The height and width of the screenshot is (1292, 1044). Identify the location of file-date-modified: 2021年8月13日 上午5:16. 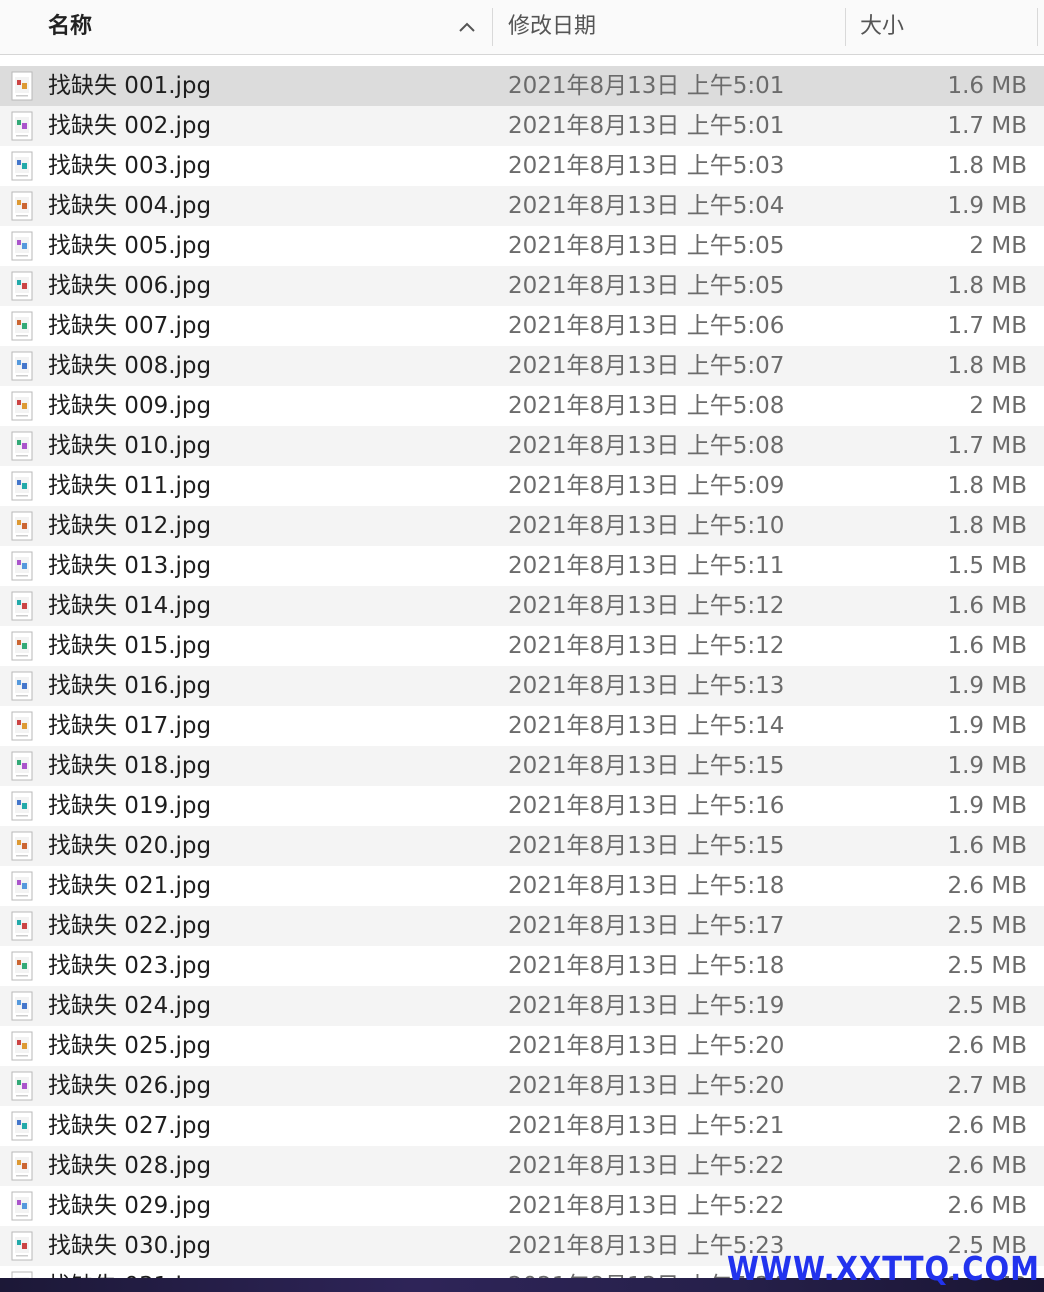
(646, 806).